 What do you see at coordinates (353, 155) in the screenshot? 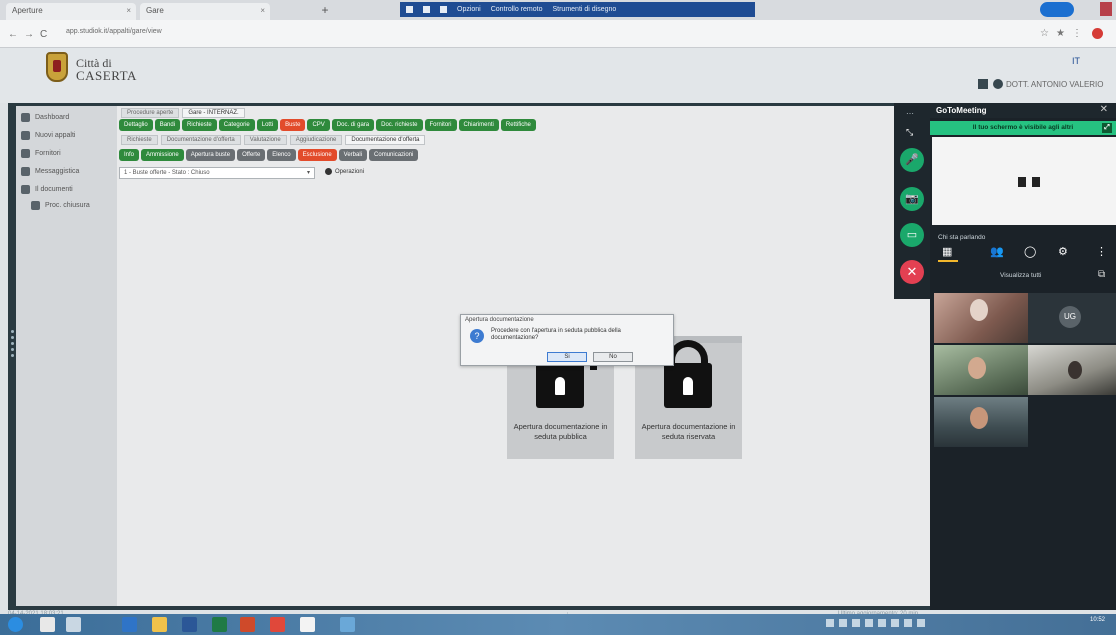
I see `section-tab: Verbali` at bounding box center [353, 155].